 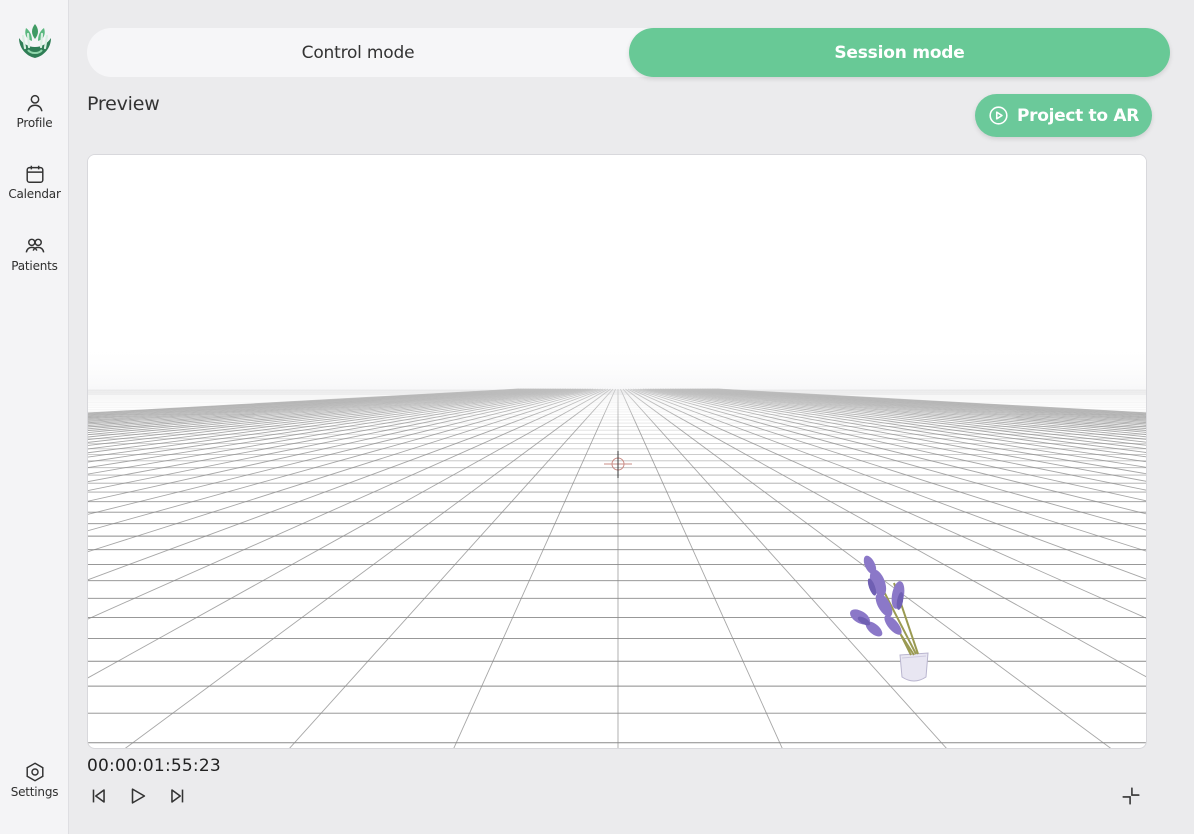 I want to click on project-to-ar-button: Project to AR, so click(x=1063, y=115).